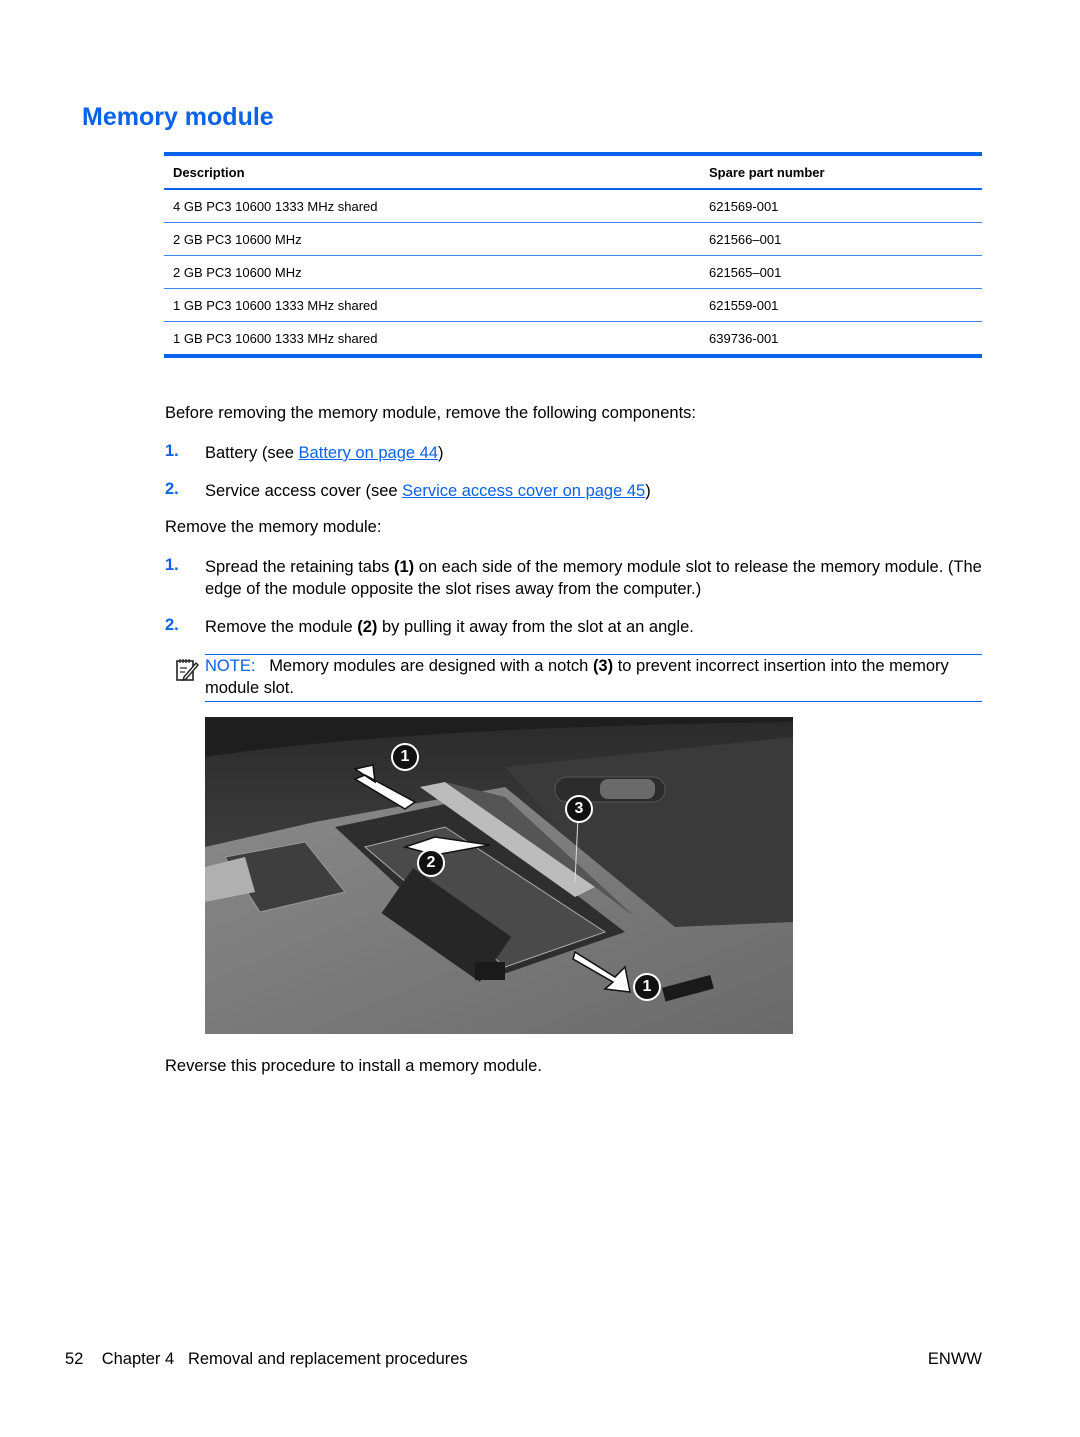  I want to click on chapter-label: Chapter 4, so click(138, 1359).